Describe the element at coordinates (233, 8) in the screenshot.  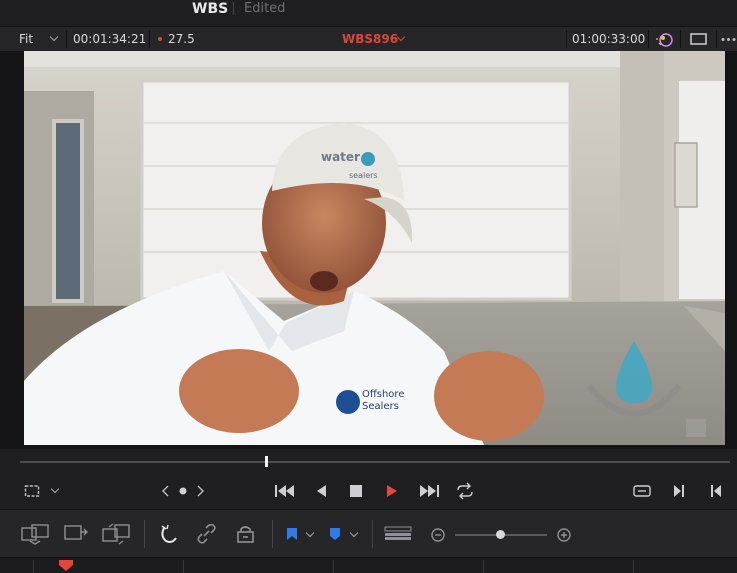
I see `title-divider` at that location.